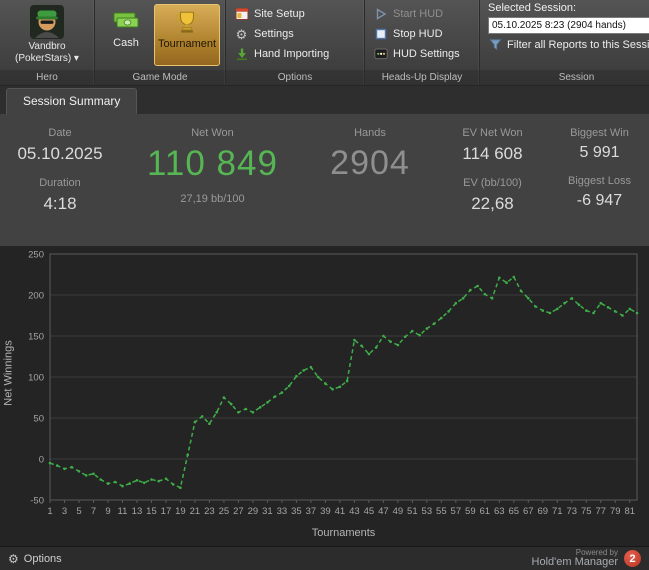 The height and width of the screenshot is (570, 649). What do you see at coordinates (166, 511) in the screenshot?
I see `svg-text: 17` at bounding box center [166, 511].